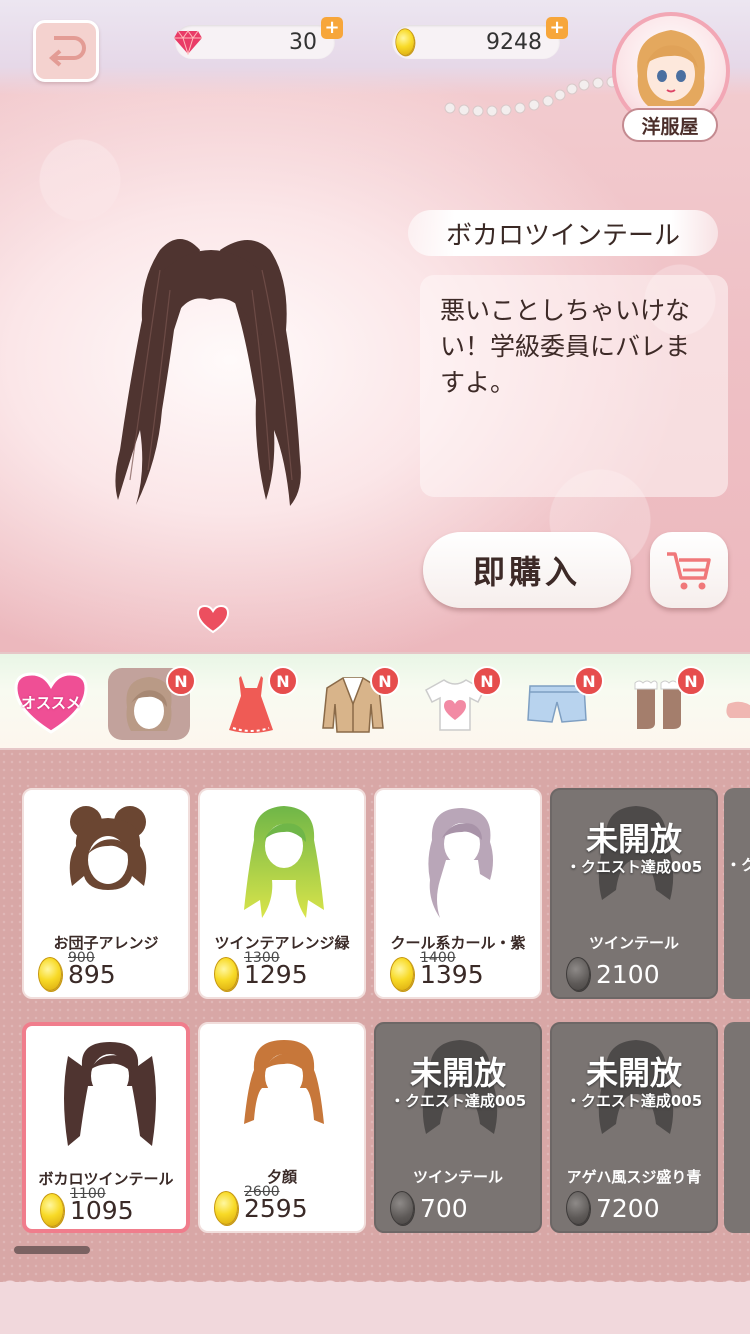 The width and height of the screenshot is (750, 1334). Describe the element at coordinates (628, 974) in the screenshot. I see `item-price: 2100` at that location.